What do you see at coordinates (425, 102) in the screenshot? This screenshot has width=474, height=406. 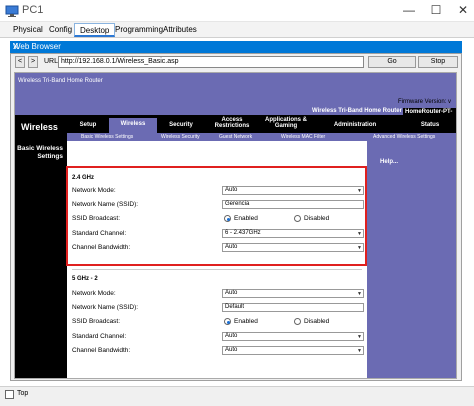 I see `firmware-version: Firmware Version: v` at bounding box center [425, 102].